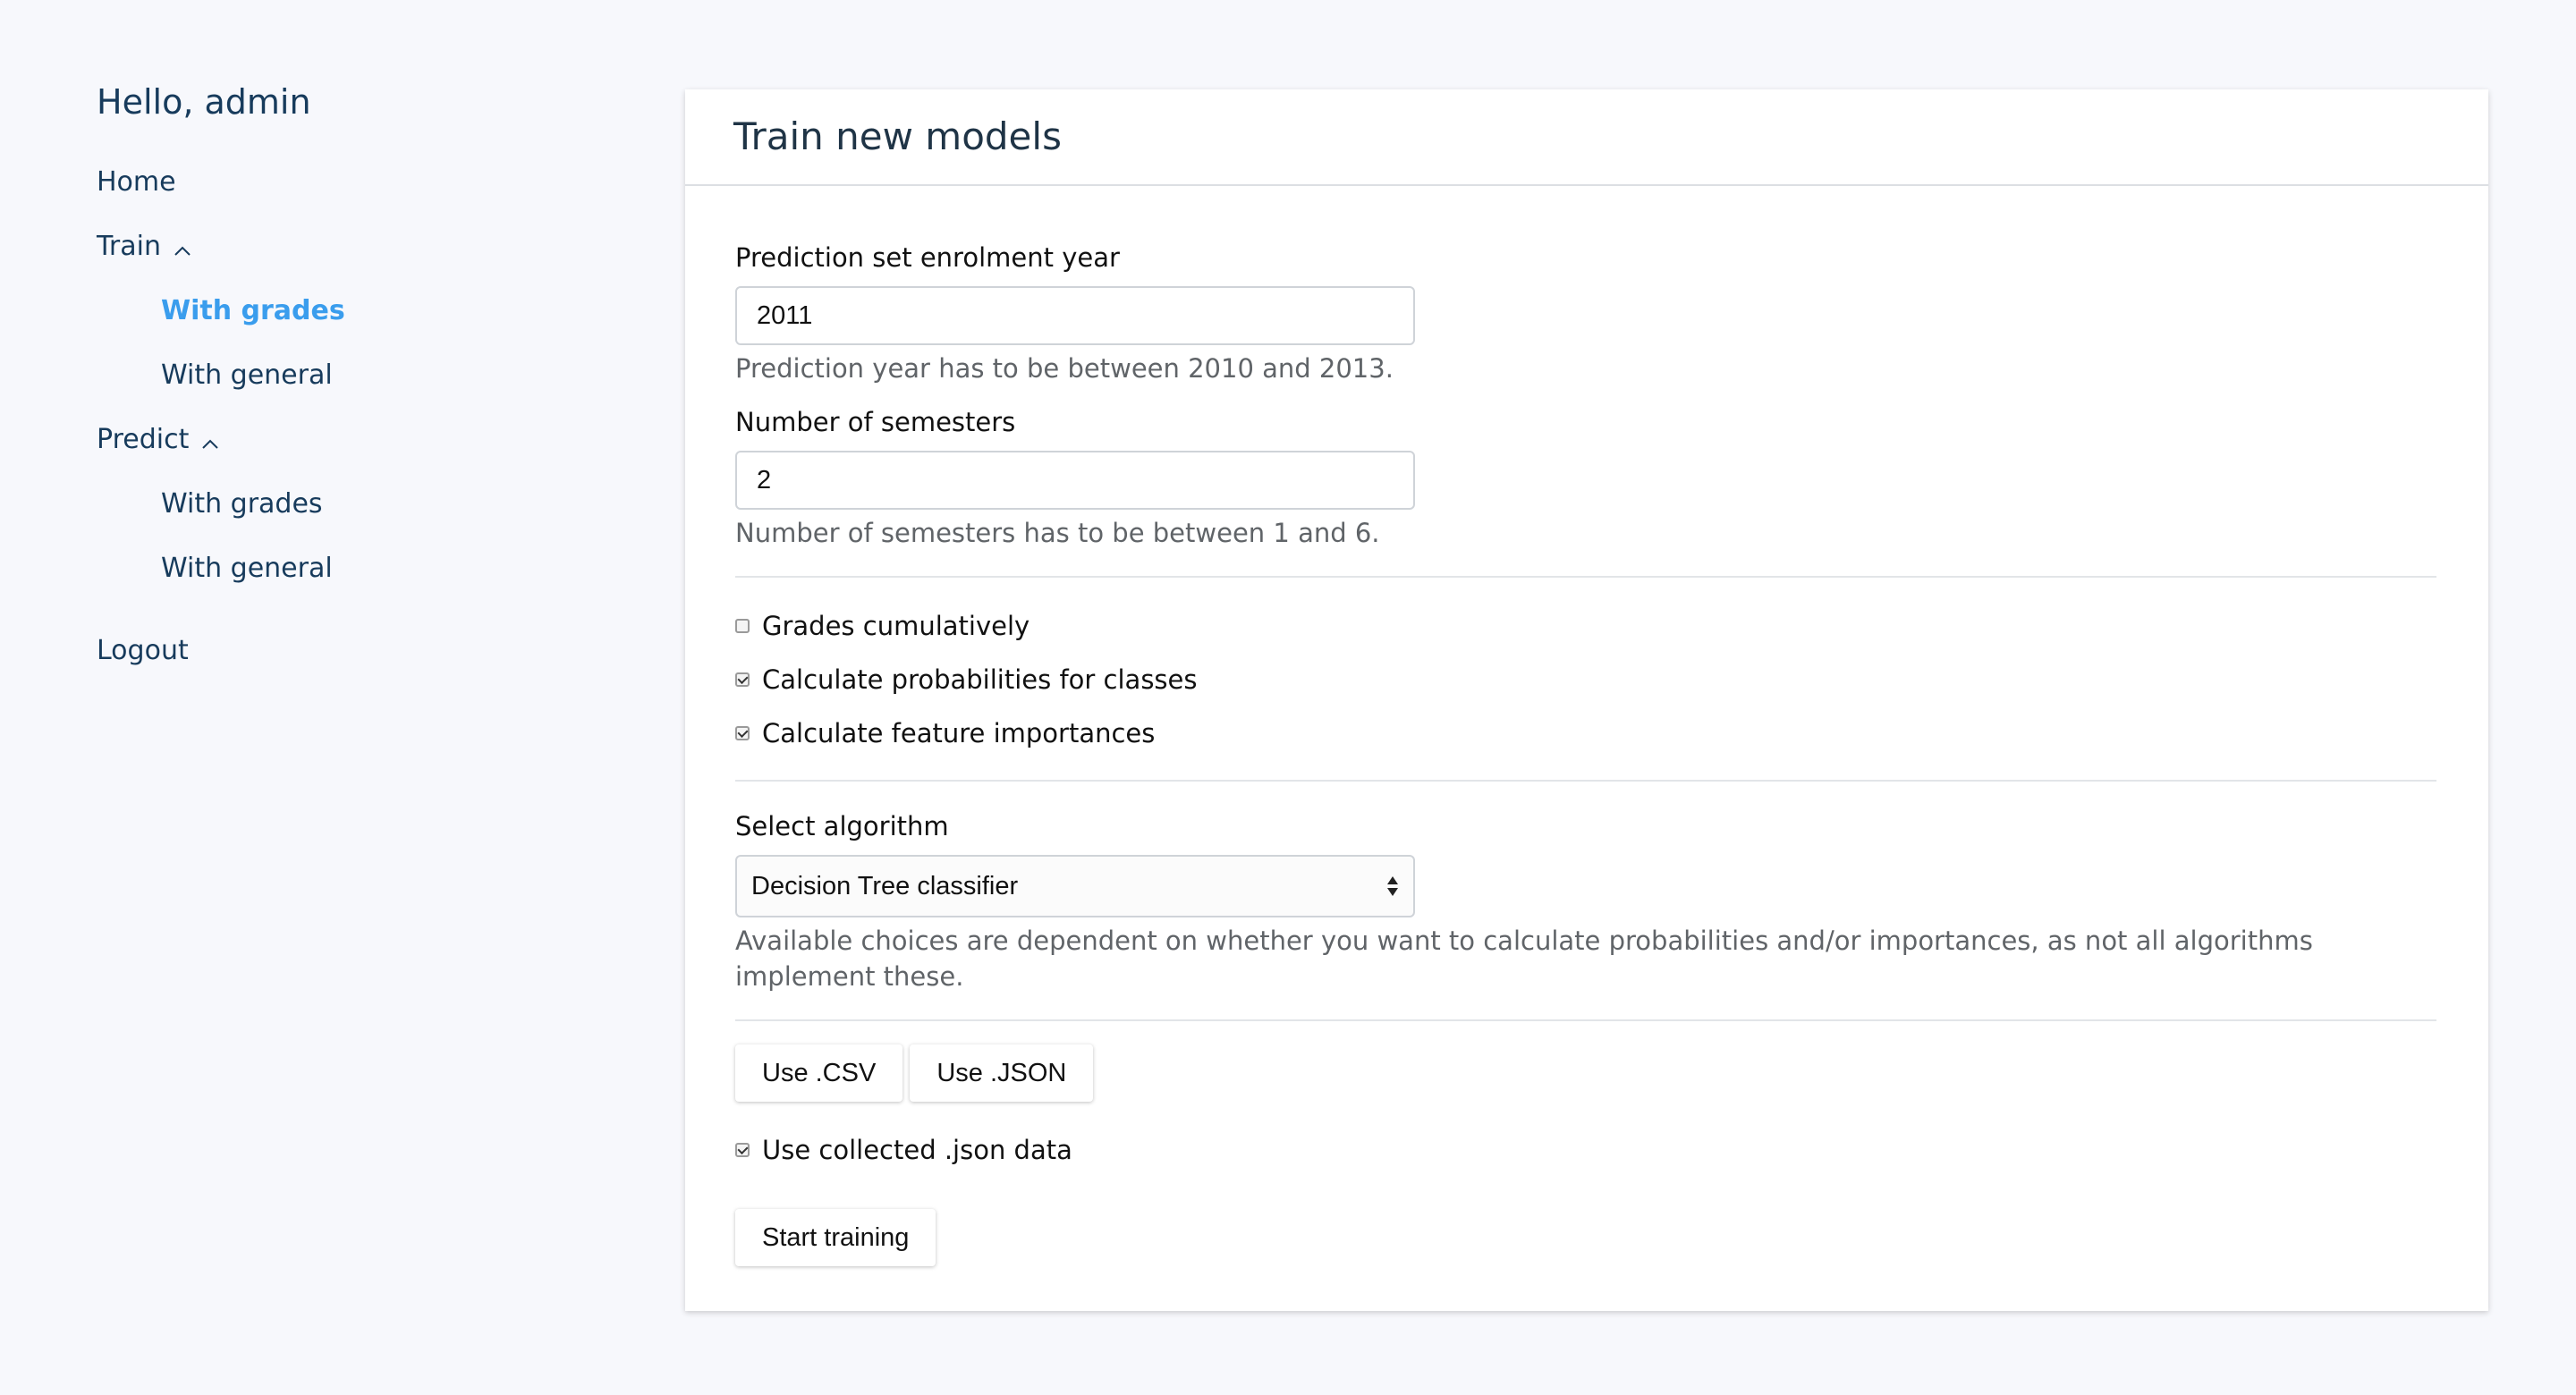 The width and height of the screenshot is (2576, 1395). I want to click on nav-predict: Predict, so click(347, 440).